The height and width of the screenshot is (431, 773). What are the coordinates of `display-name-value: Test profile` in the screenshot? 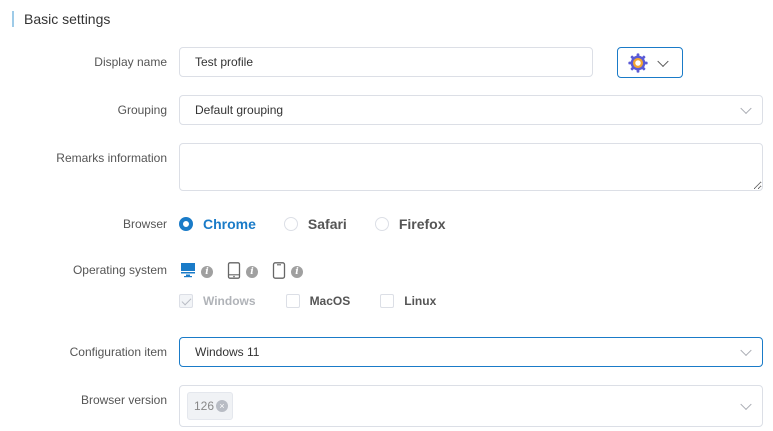 It's located at (224, 62).